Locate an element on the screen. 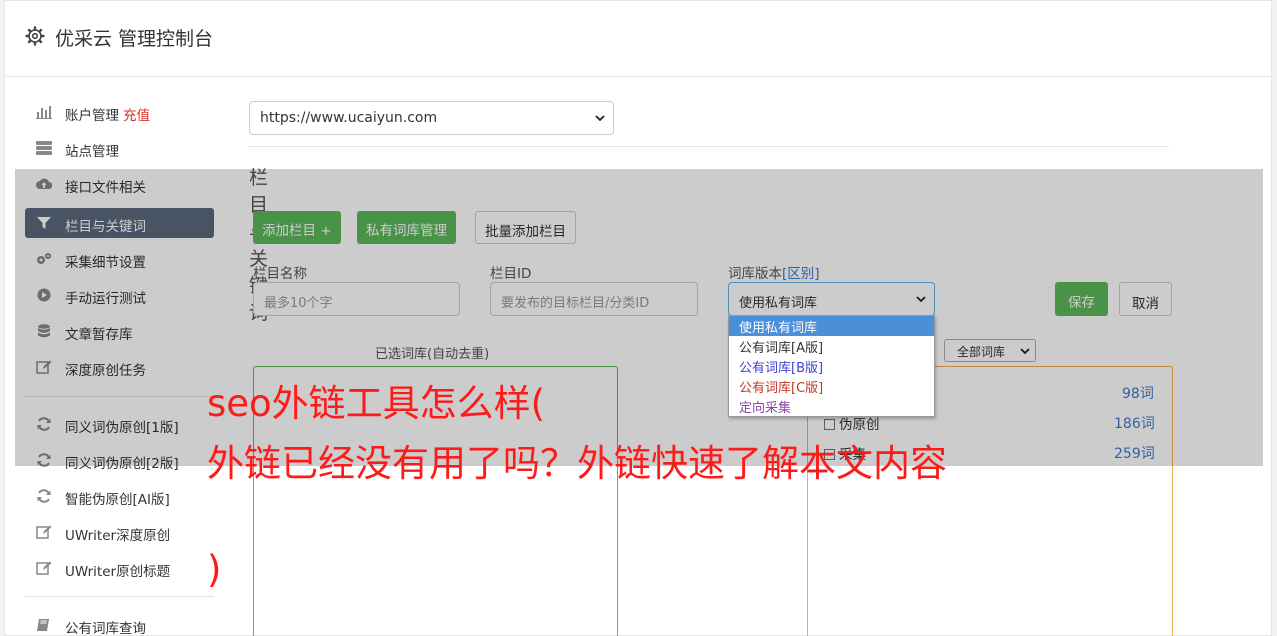 This screenshot has height=636, width=1277. sidebar-item-public-lib: 公有词库查询 is located at coordinates (119, 623).